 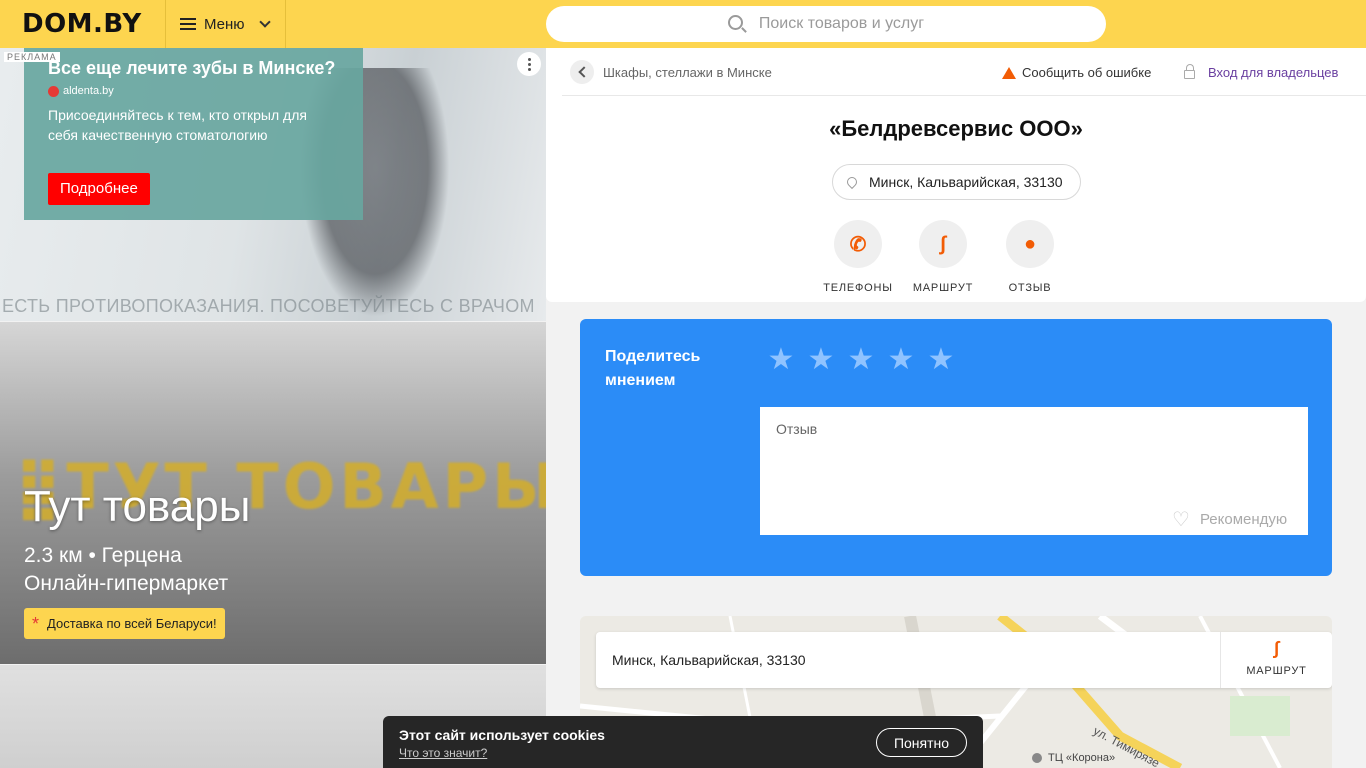 What do you see at coordinates (32, 57) in the screenshot?
I see `ad-label: РЕКЛАМА` at bounding box center [32, 57].